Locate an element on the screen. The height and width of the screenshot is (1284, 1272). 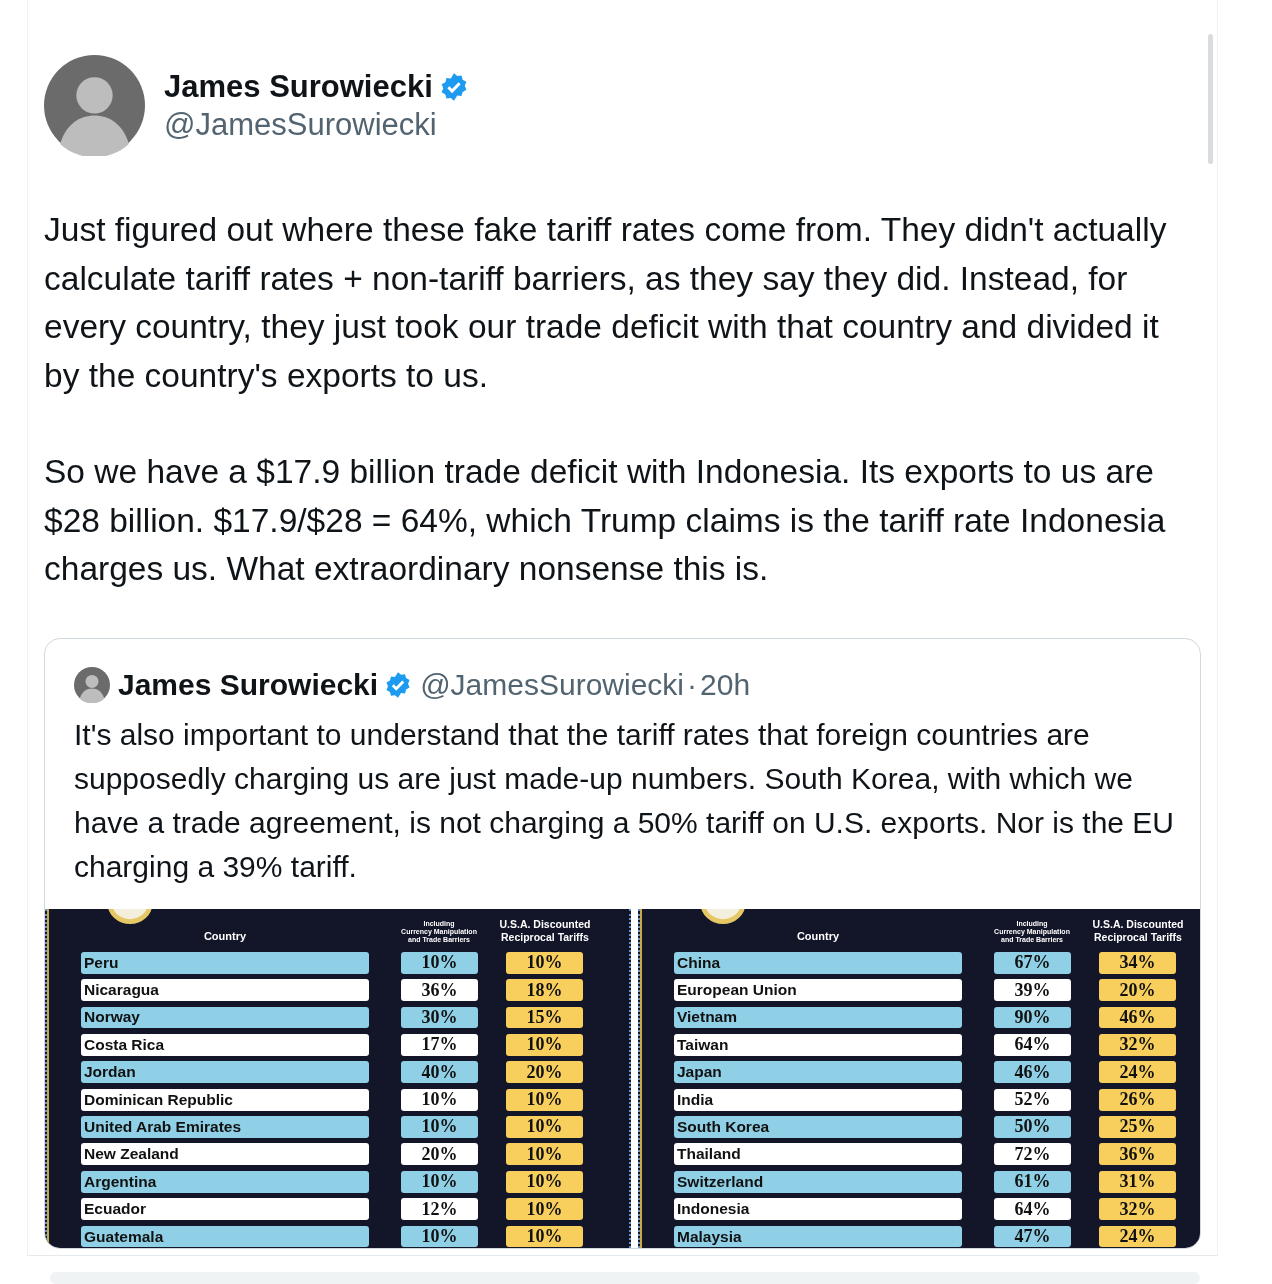
country-cell: Malaysia is located at coordinates (818, 1236).